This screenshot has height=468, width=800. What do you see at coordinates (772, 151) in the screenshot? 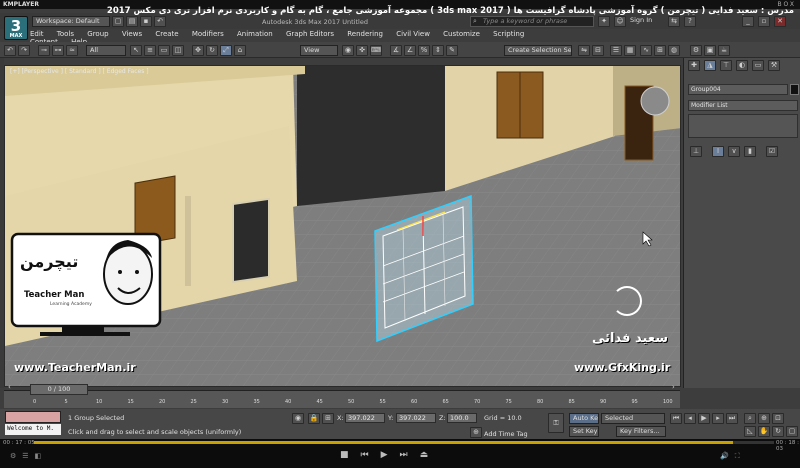
I see `configure-sets-icon: ☑` at bounding box center [772, 151].